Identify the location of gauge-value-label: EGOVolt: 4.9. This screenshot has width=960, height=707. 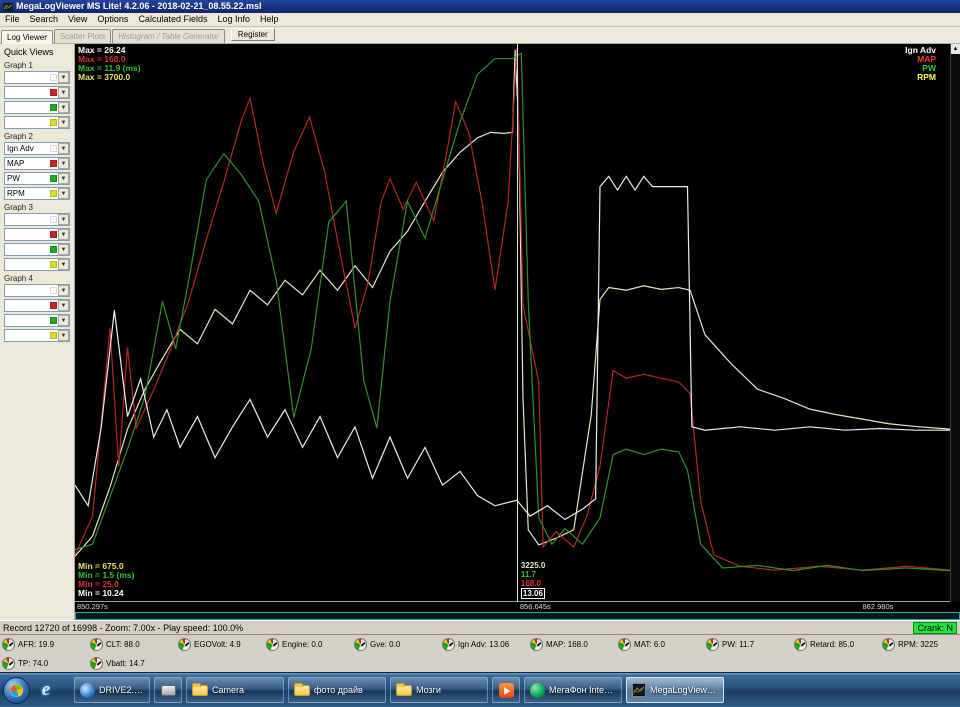
(217, 644).